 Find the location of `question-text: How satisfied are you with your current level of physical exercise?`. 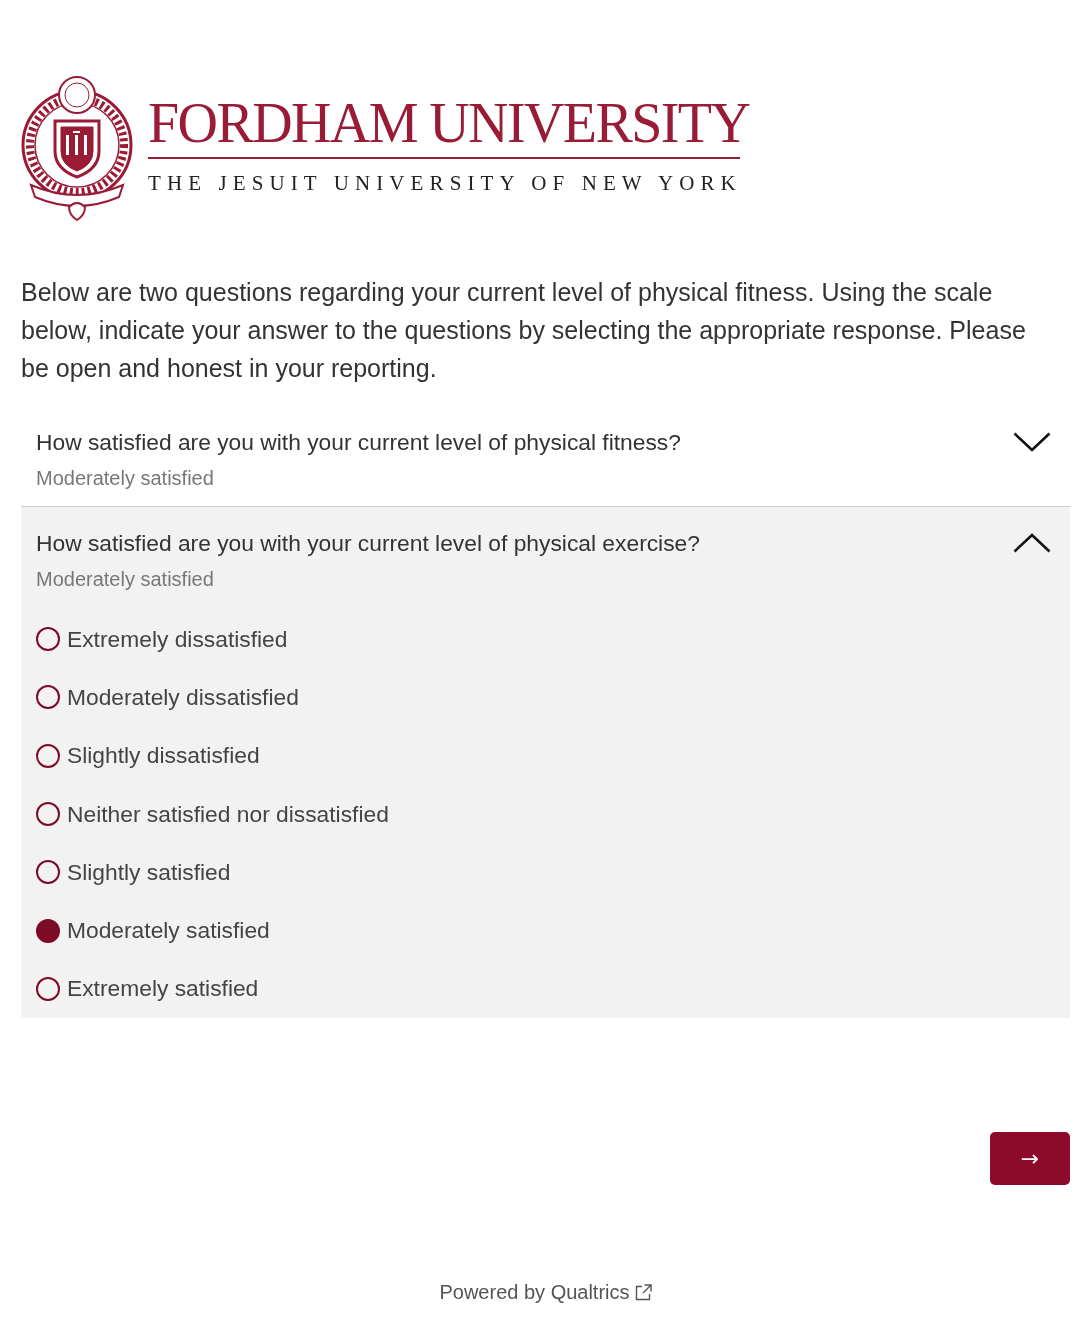

question-text: How satisfied are you with your current level of physical exercise? is located at coordinates (368, 543).